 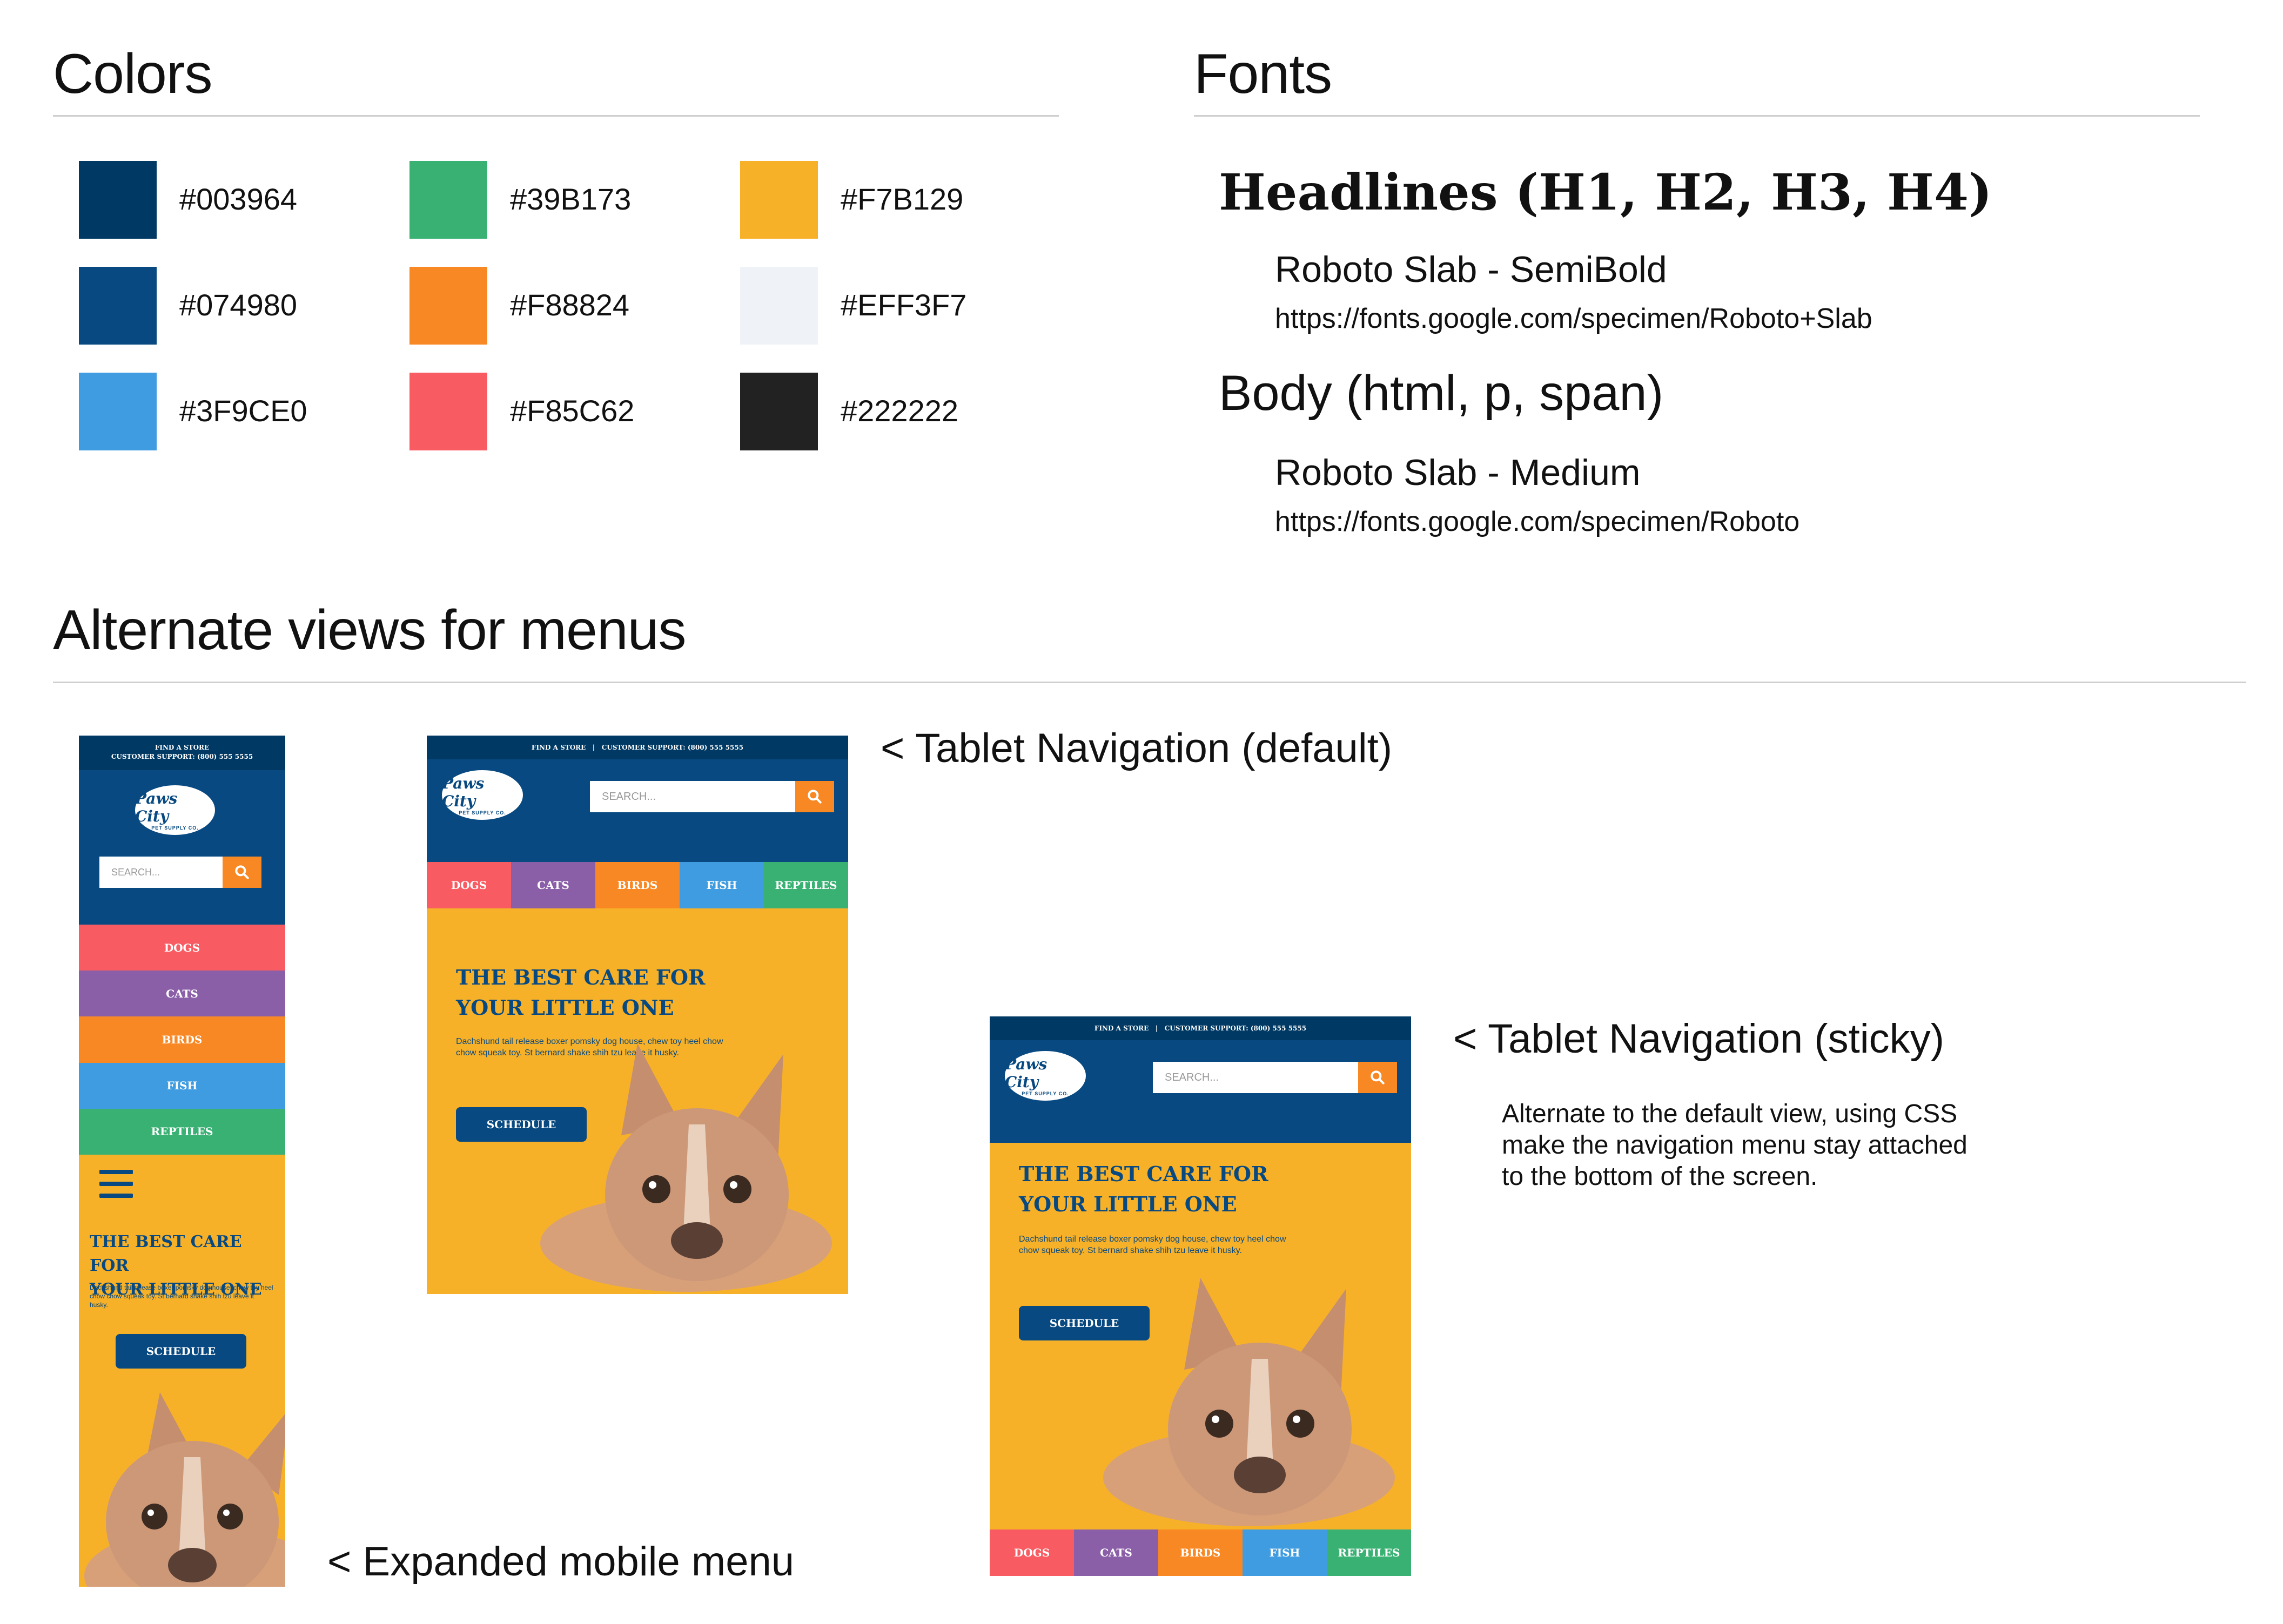 What do you see at coordinates (900, 411) in the screenshot?
I see `color-hex-label: #222222` at bounding box center [900, 411].